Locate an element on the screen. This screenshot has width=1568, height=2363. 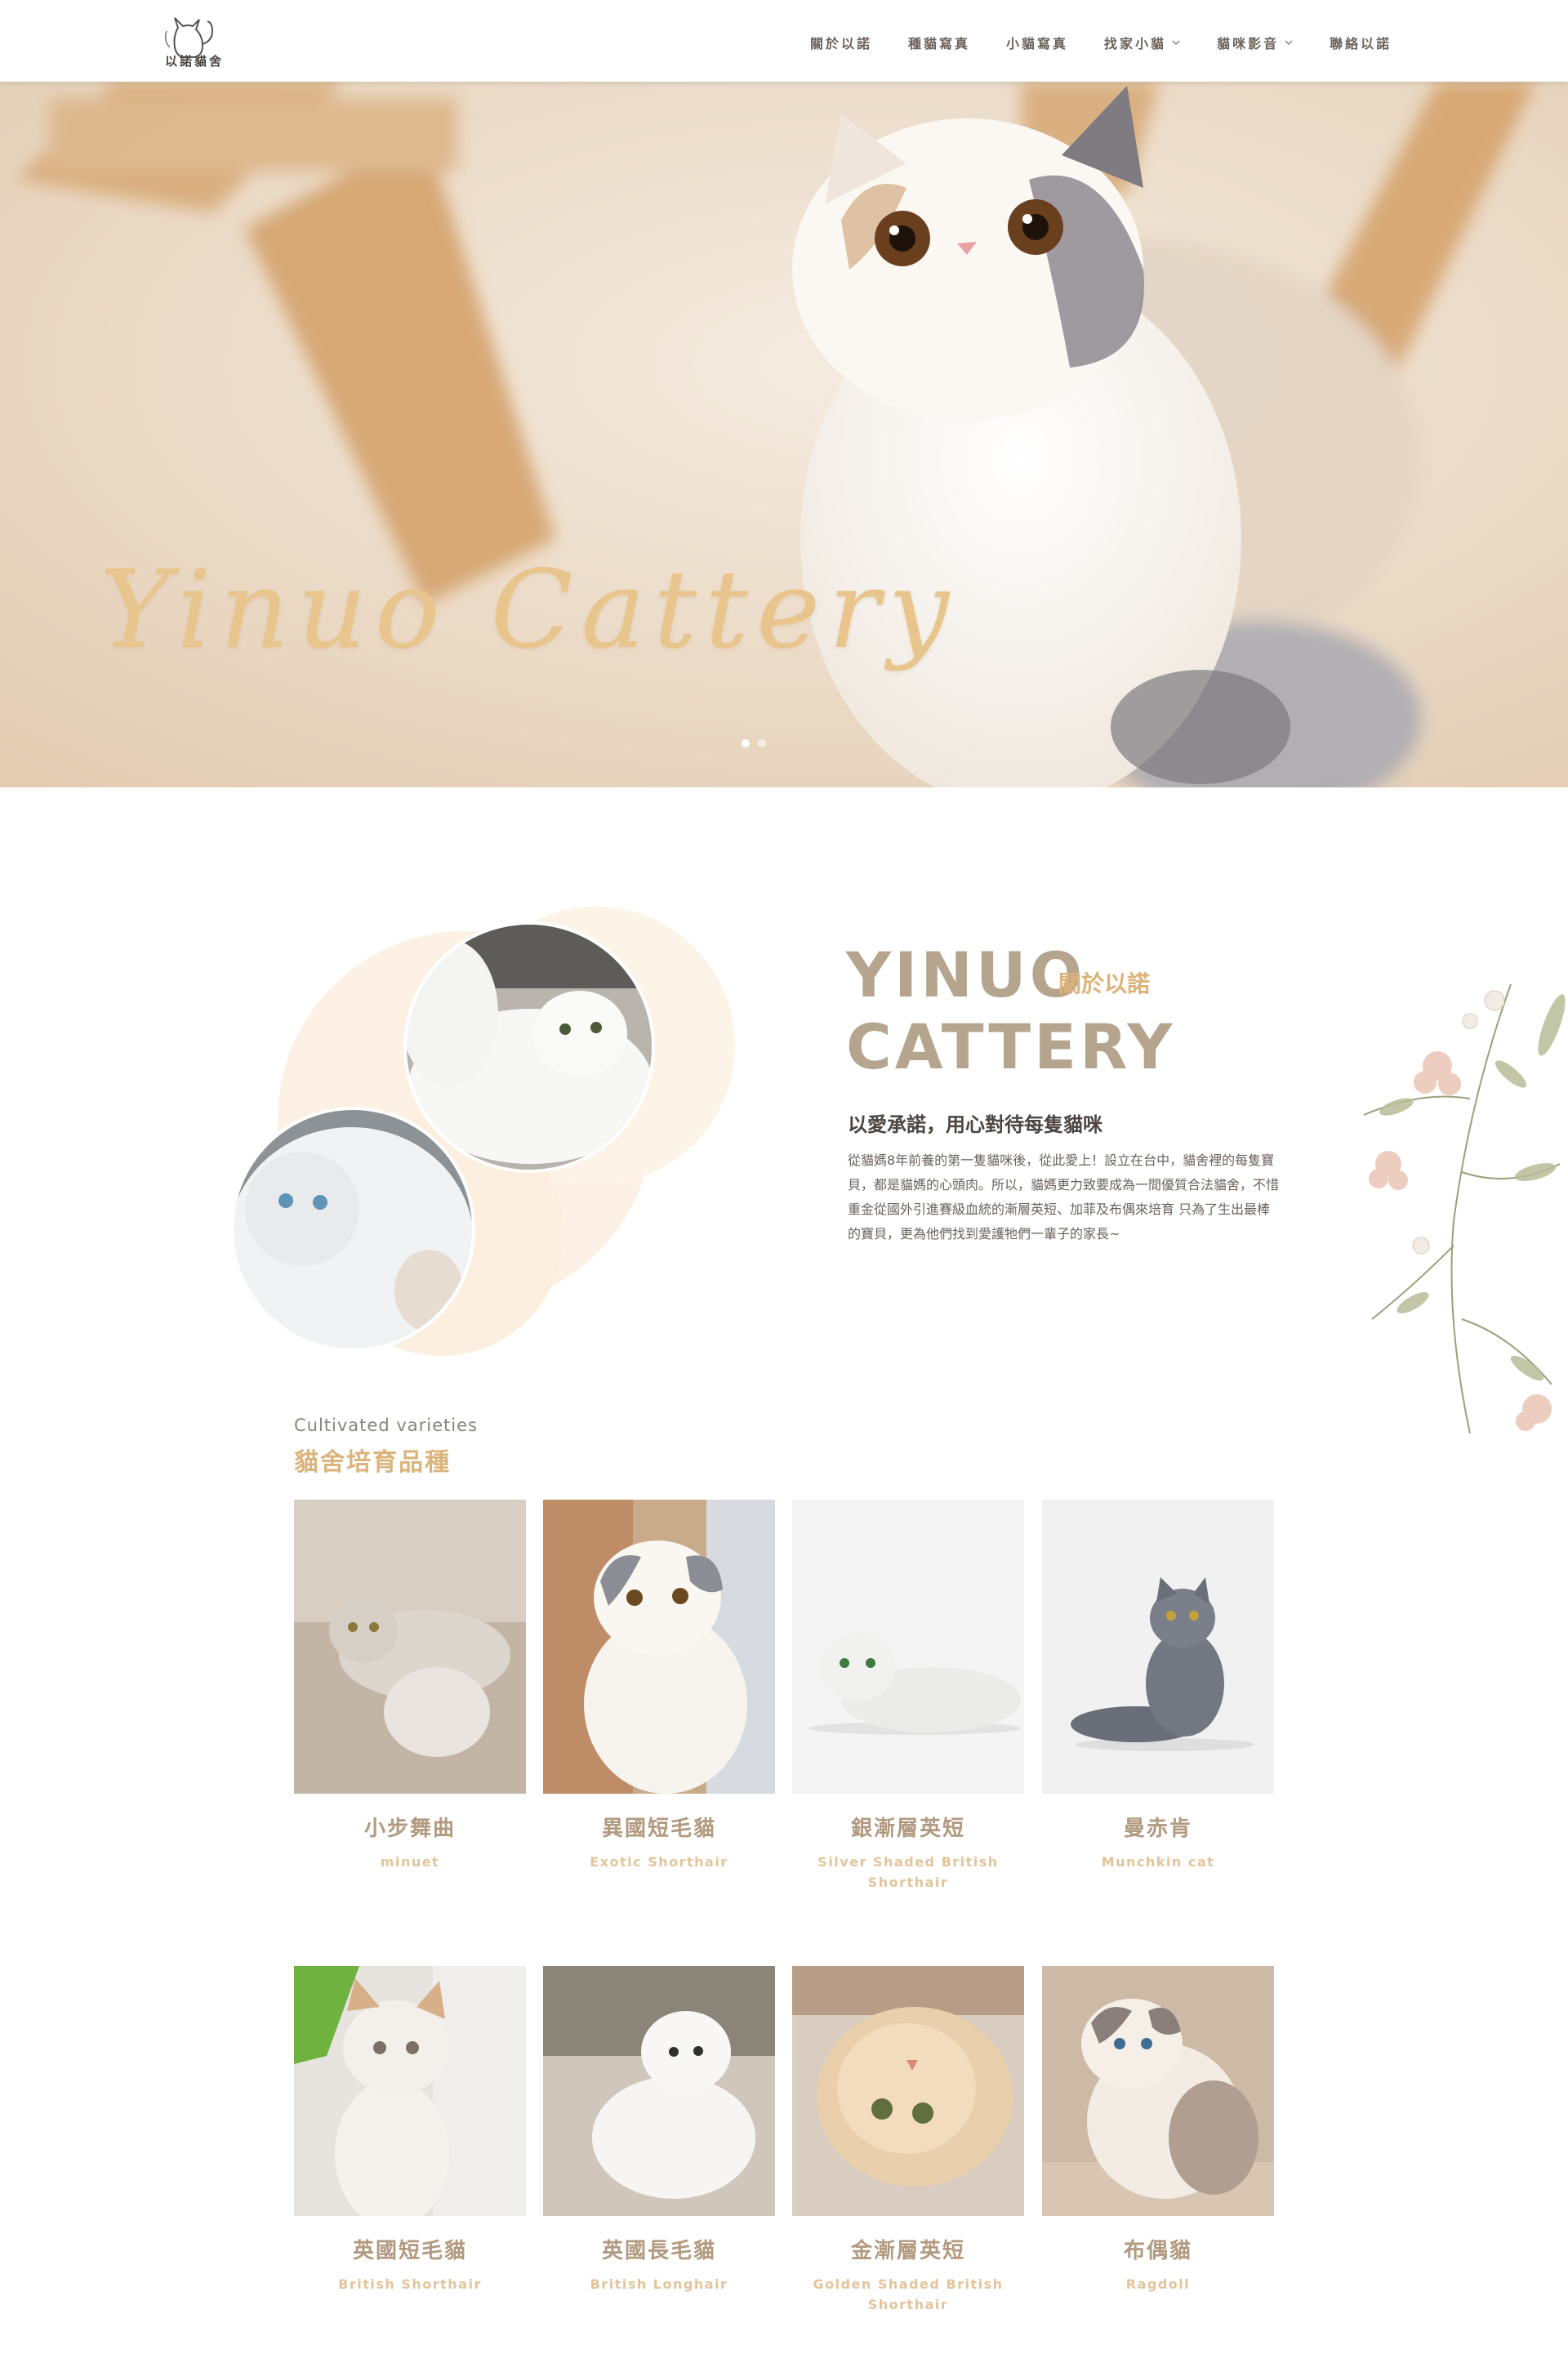
logo-text: 以諾貓舍 is located at coordinates (195, 62).